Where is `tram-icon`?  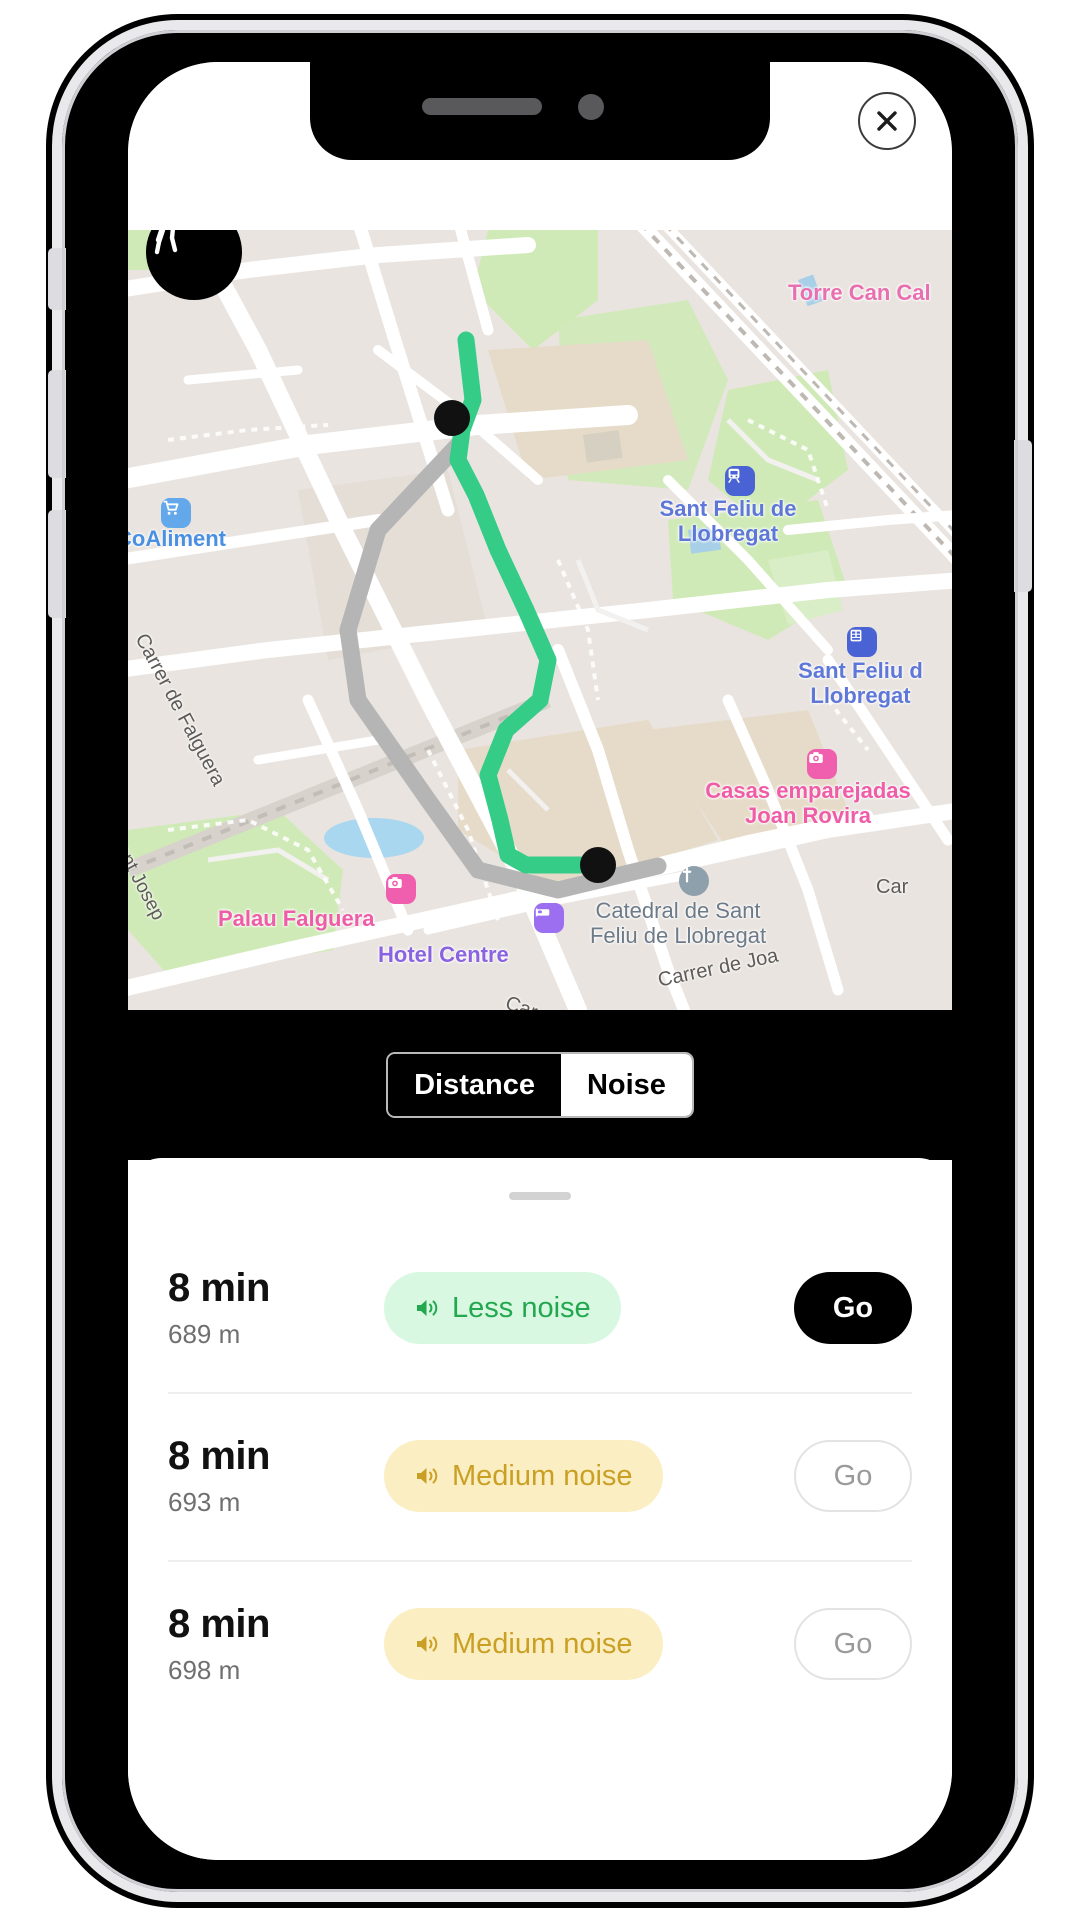 tram-icon is located at coordinates (856, 635).